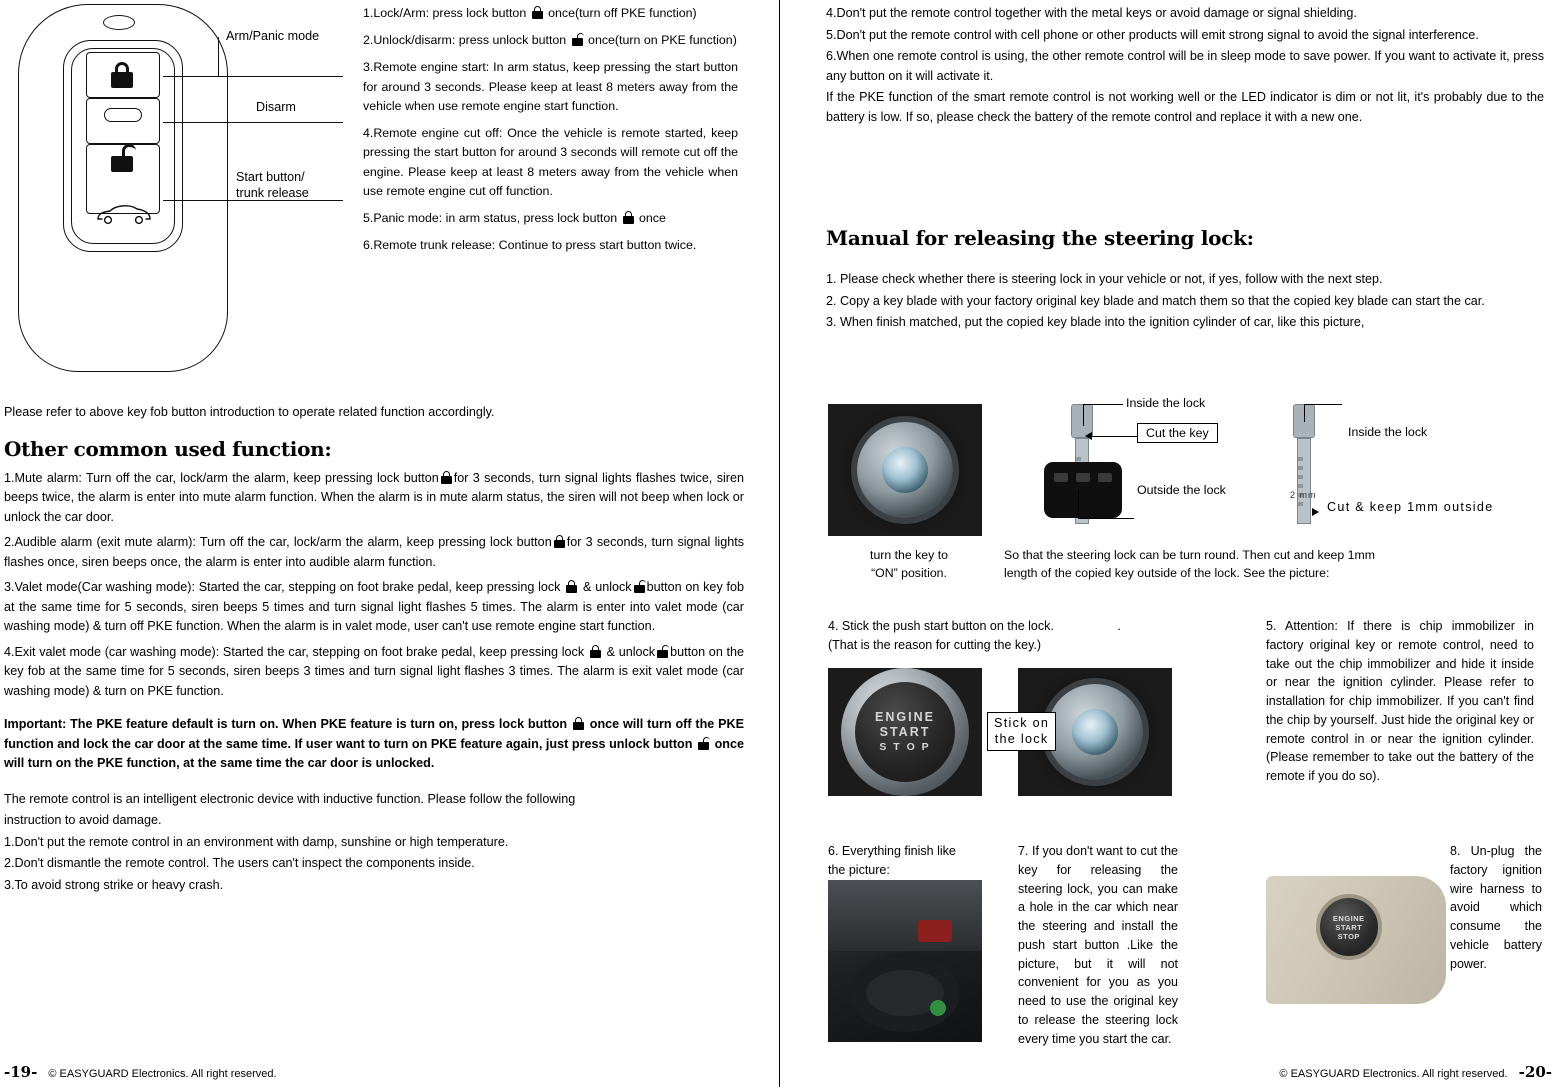 The height and width of the screenshot is (1087, 1560). What do you see at coordinates (1323, 404) in the screenshot?
I see `inside-lock-2-hline` at bounding box center [1323, 404].